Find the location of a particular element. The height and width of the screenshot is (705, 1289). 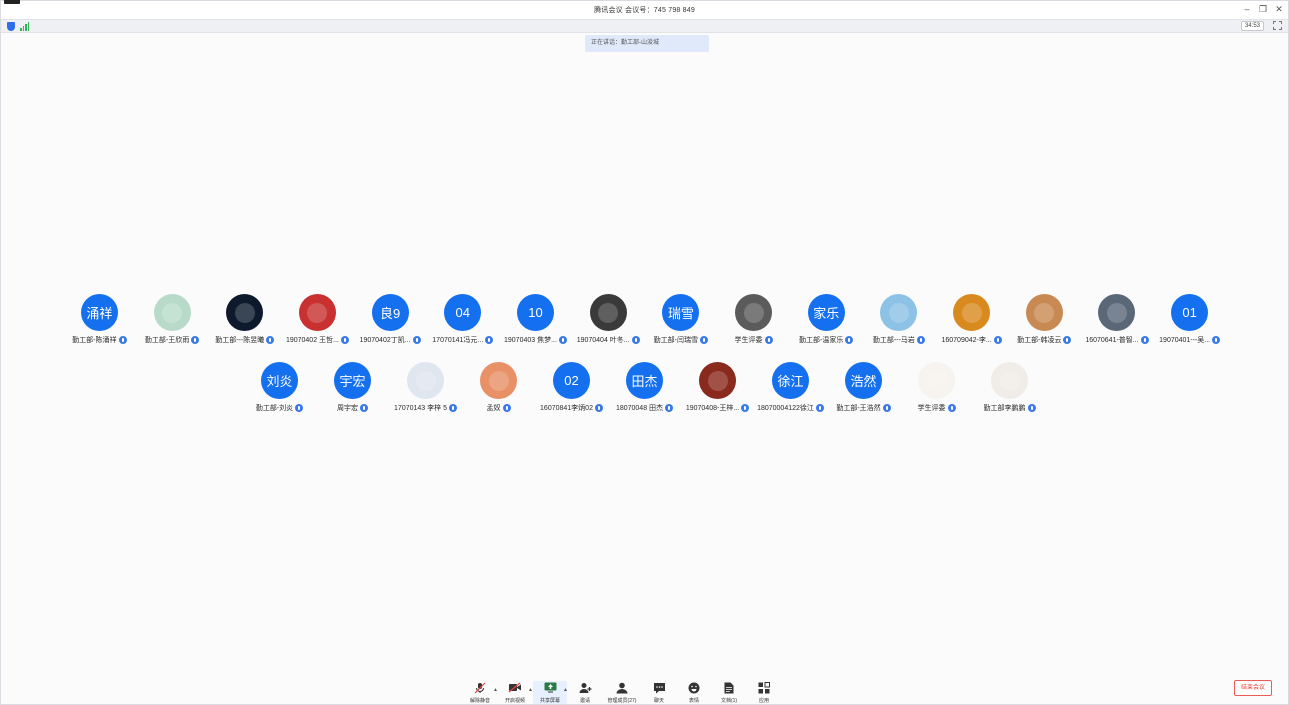

participant-tile: 宇宏 周宇宏 is located at coordinates (352, 387).